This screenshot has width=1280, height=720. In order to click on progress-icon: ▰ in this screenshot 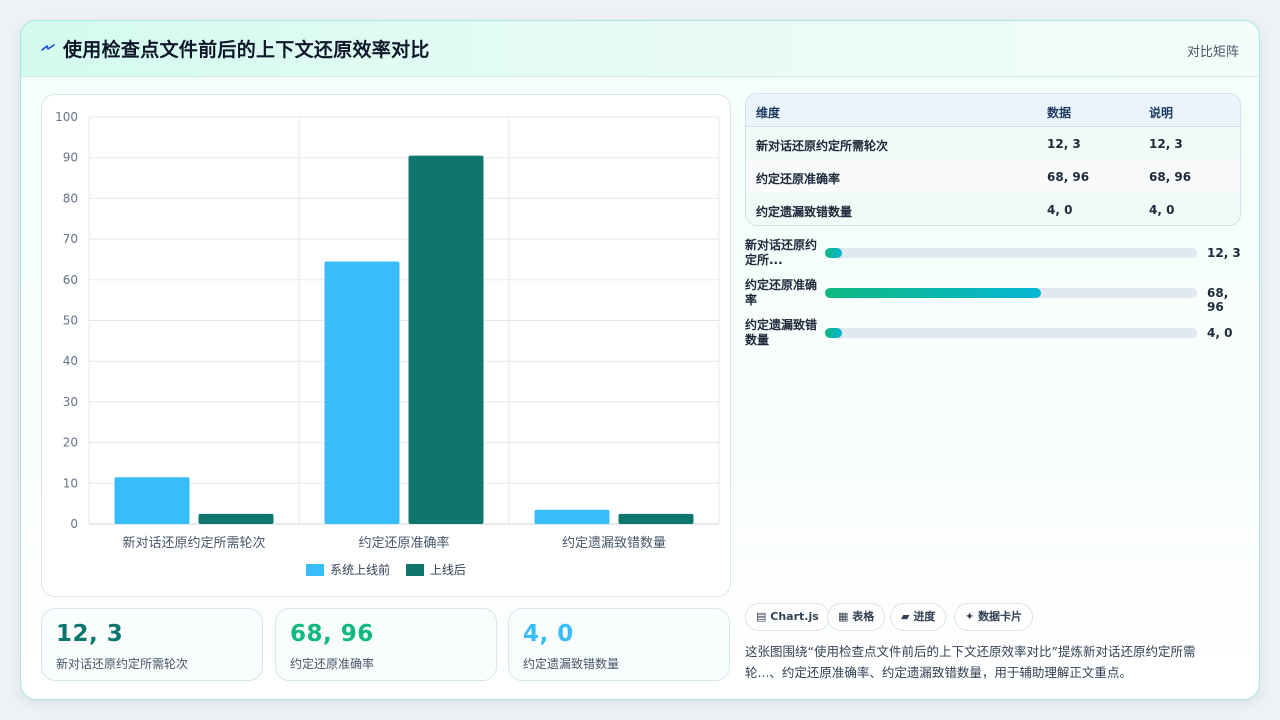, I will do `click(905, 616)`.